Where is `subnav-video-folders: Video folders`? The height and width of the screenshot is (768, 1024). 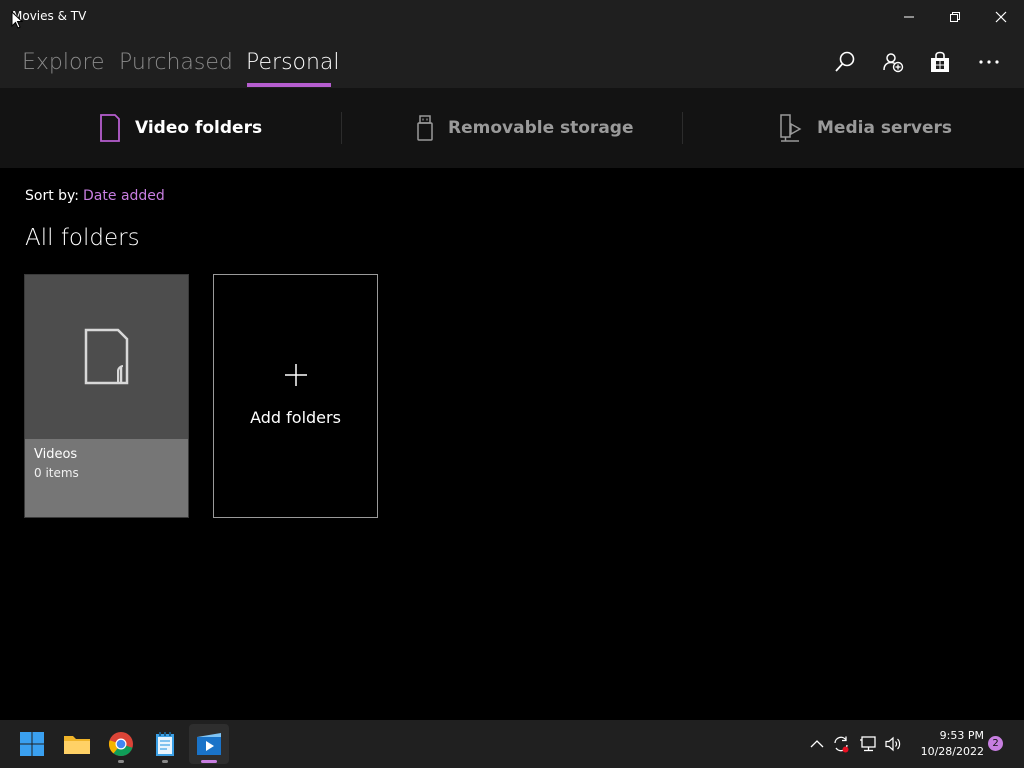 subnav-video-folders: Video folders is located at coordinates (180, 128).